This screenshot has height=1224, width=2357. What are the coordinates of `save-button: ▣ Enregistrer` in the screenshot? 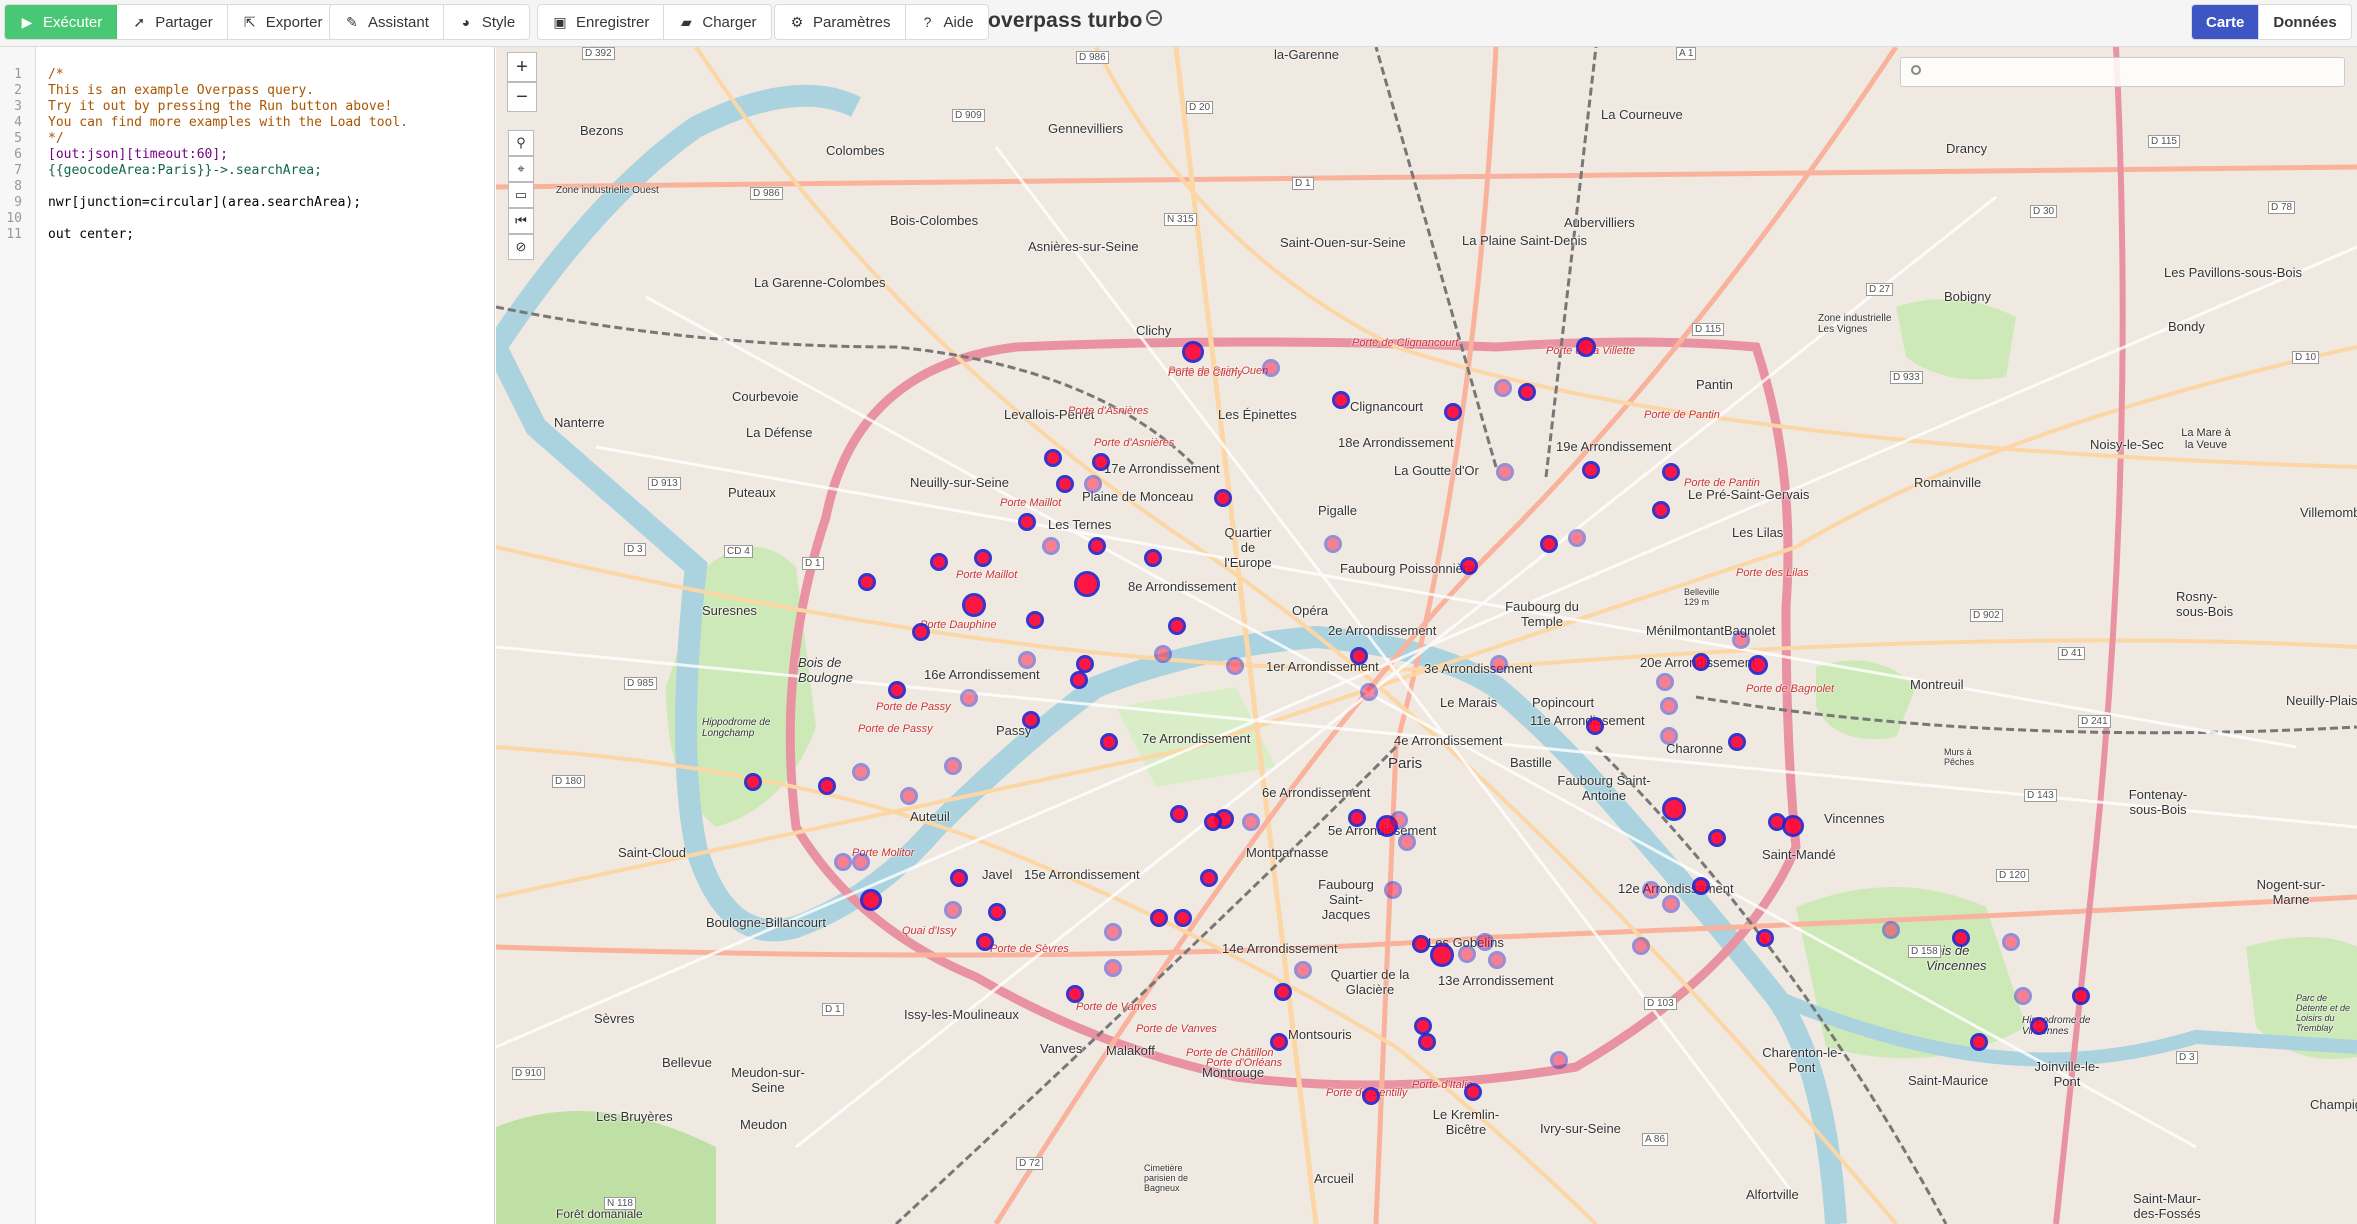 It's located at (601, 22).